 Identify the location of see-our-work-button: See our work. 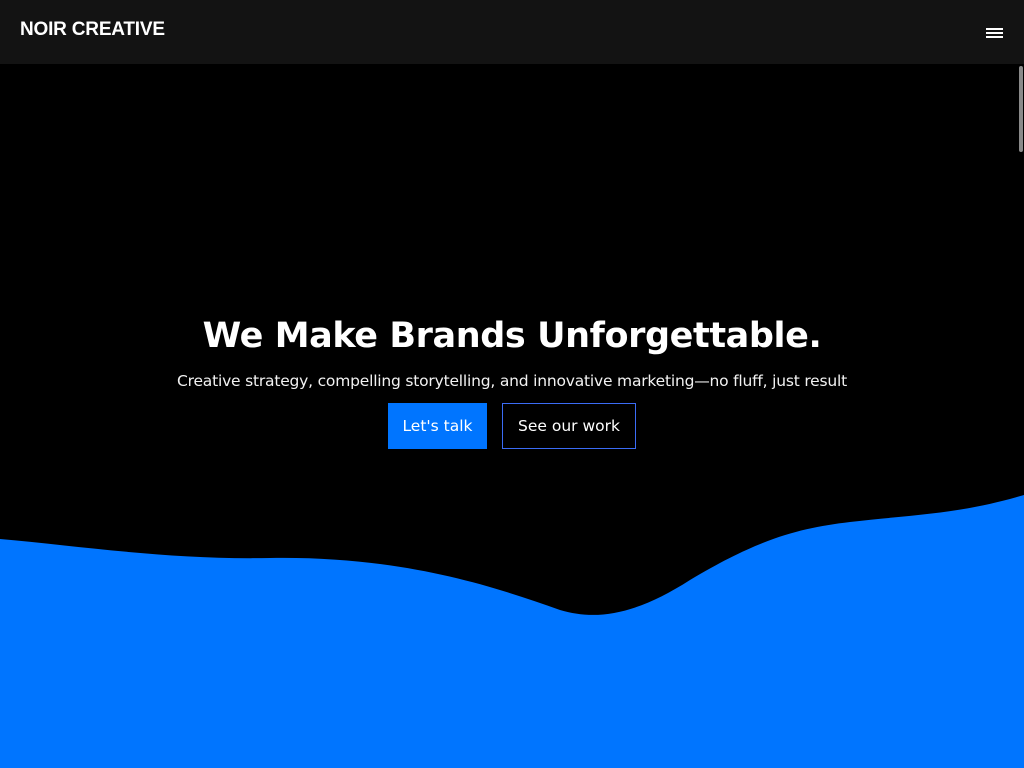
(569, 426).